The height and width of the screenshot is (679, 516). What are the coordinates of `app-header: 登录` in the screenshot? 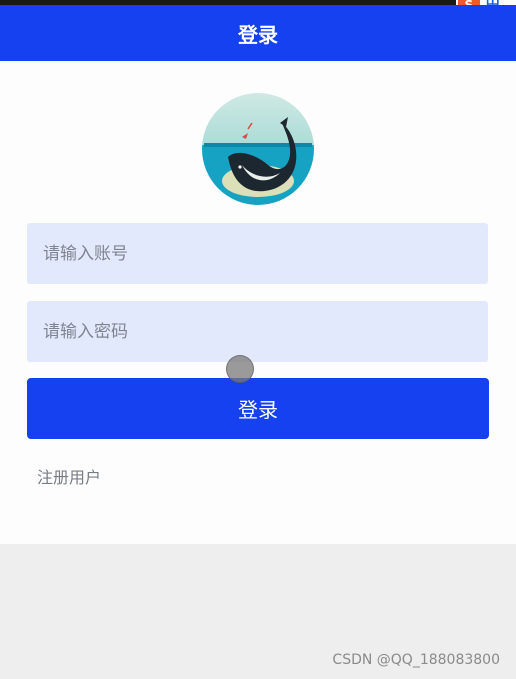 It's located at (258, 33).